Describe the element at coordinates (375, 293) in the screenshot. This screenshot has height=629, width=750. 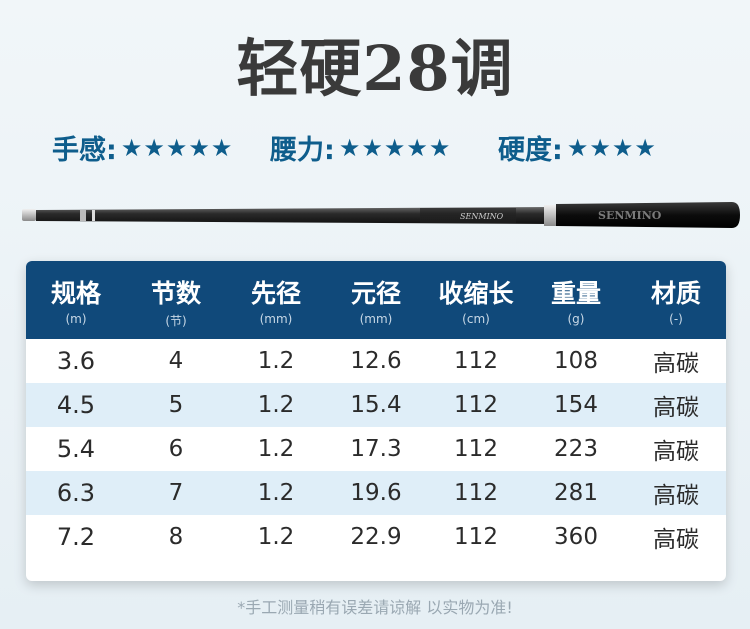
I see `header-label: 元径` at that location.